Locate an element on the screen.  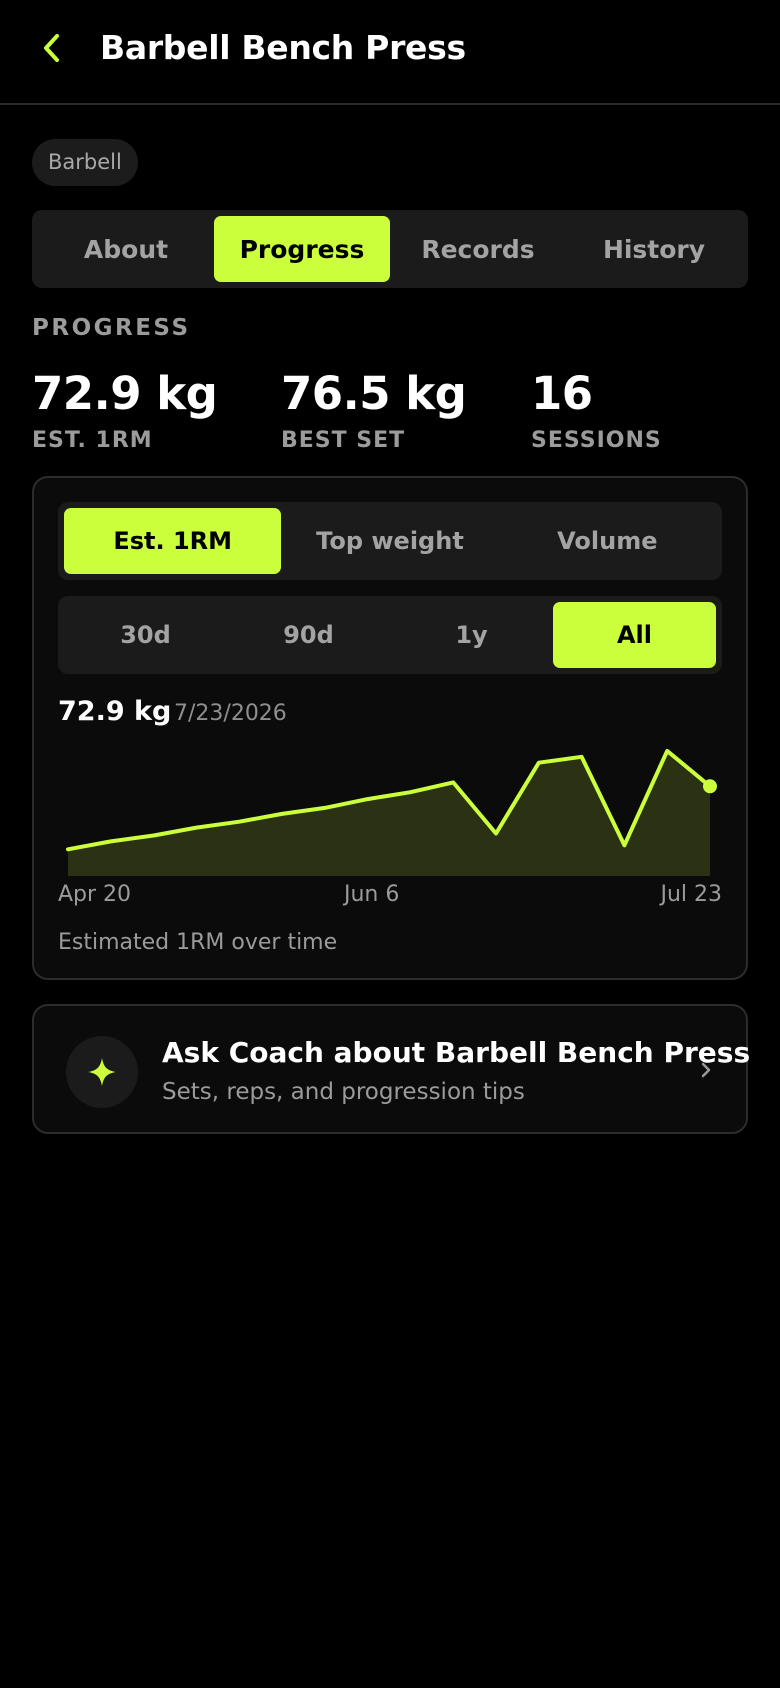
stat-est-1rm: 72.9 kg EST. 1RM is located at coordinates (125, 409).